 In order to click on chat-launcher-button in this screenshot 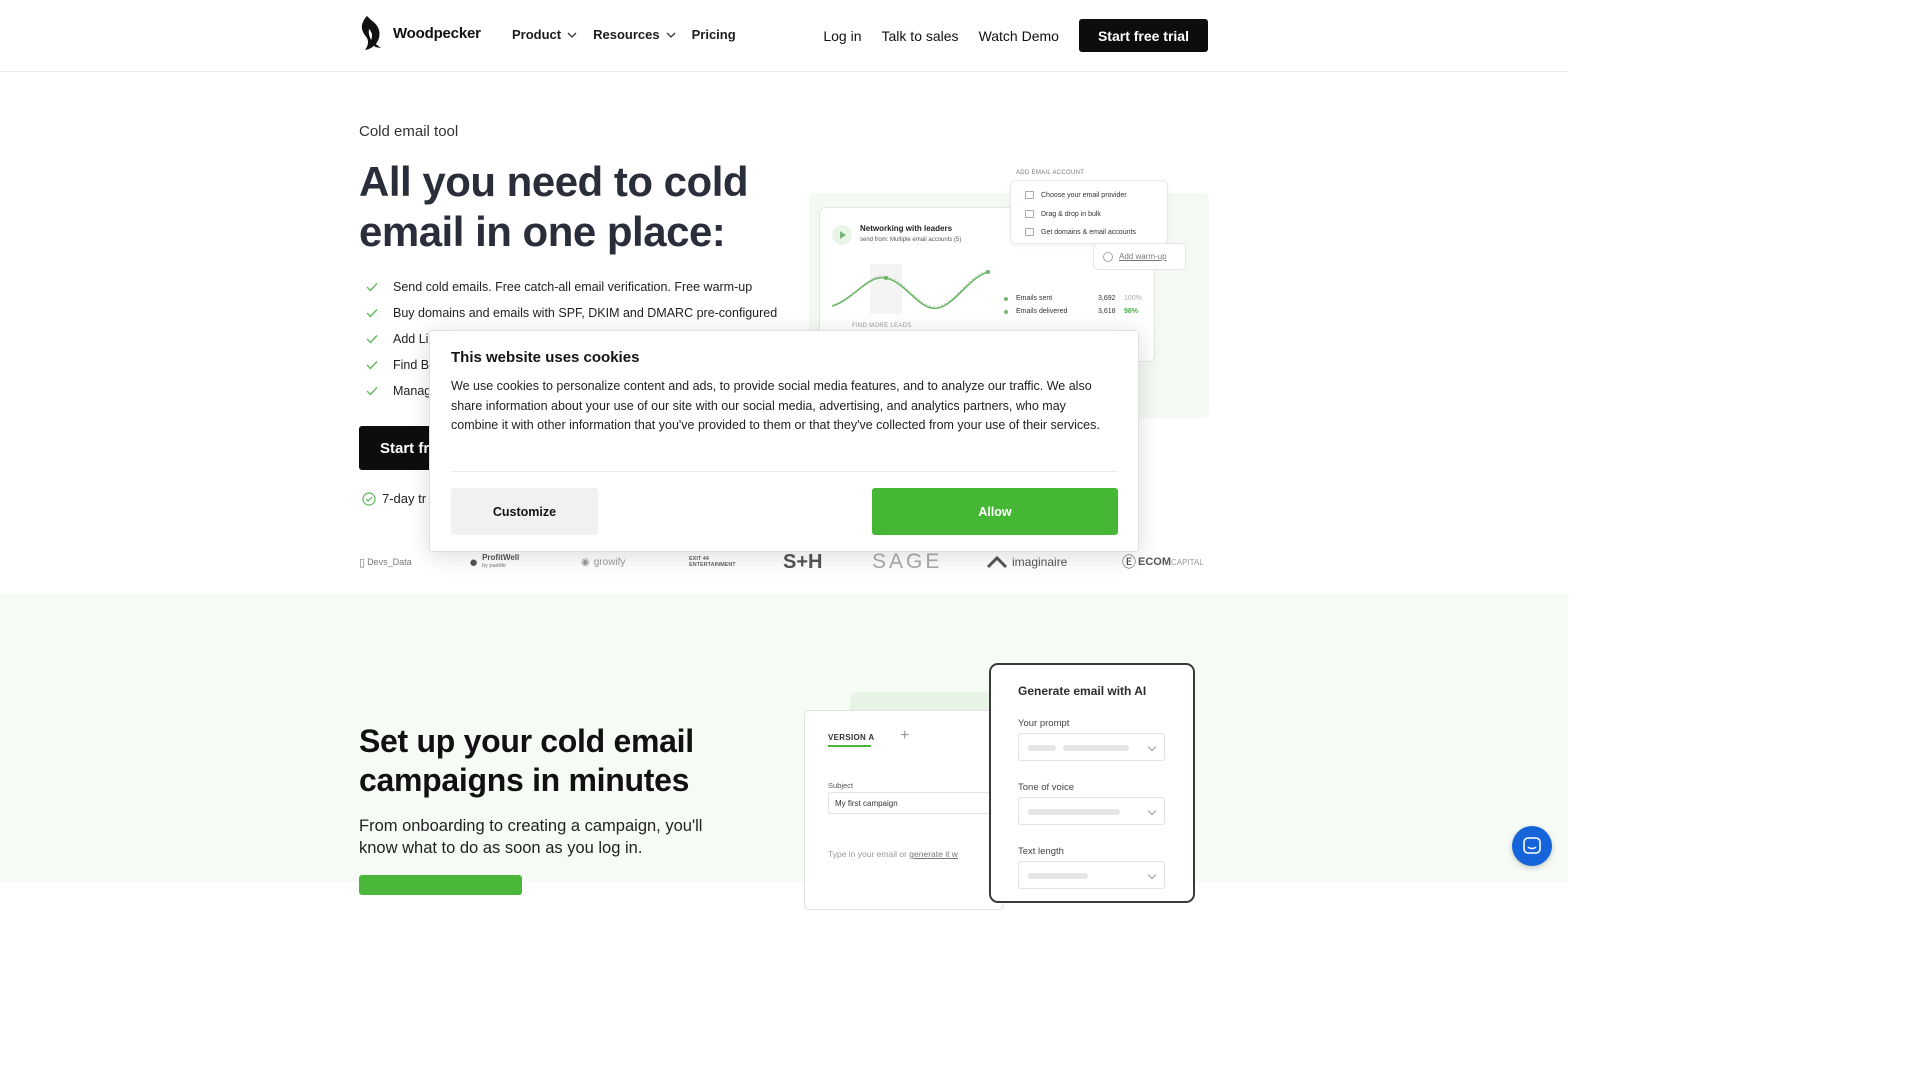, I will do `click(1532, 846)`.